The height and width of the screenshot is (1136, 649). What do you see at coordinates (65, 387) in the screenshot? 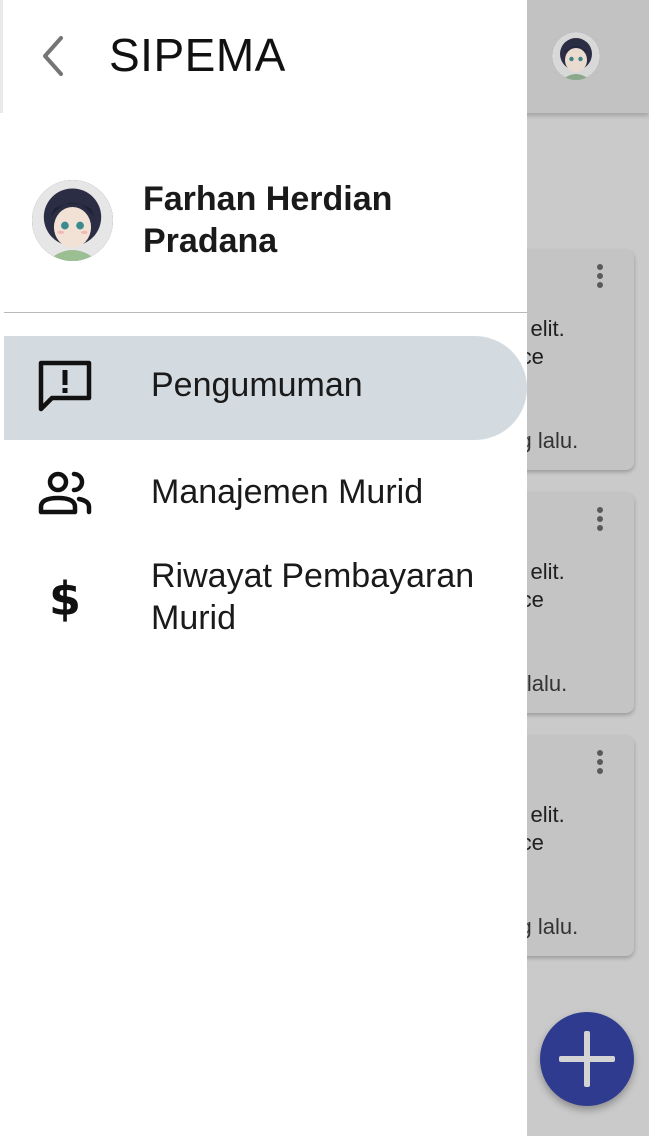
I see `announcement-icon` at bounding box center [65, 387].